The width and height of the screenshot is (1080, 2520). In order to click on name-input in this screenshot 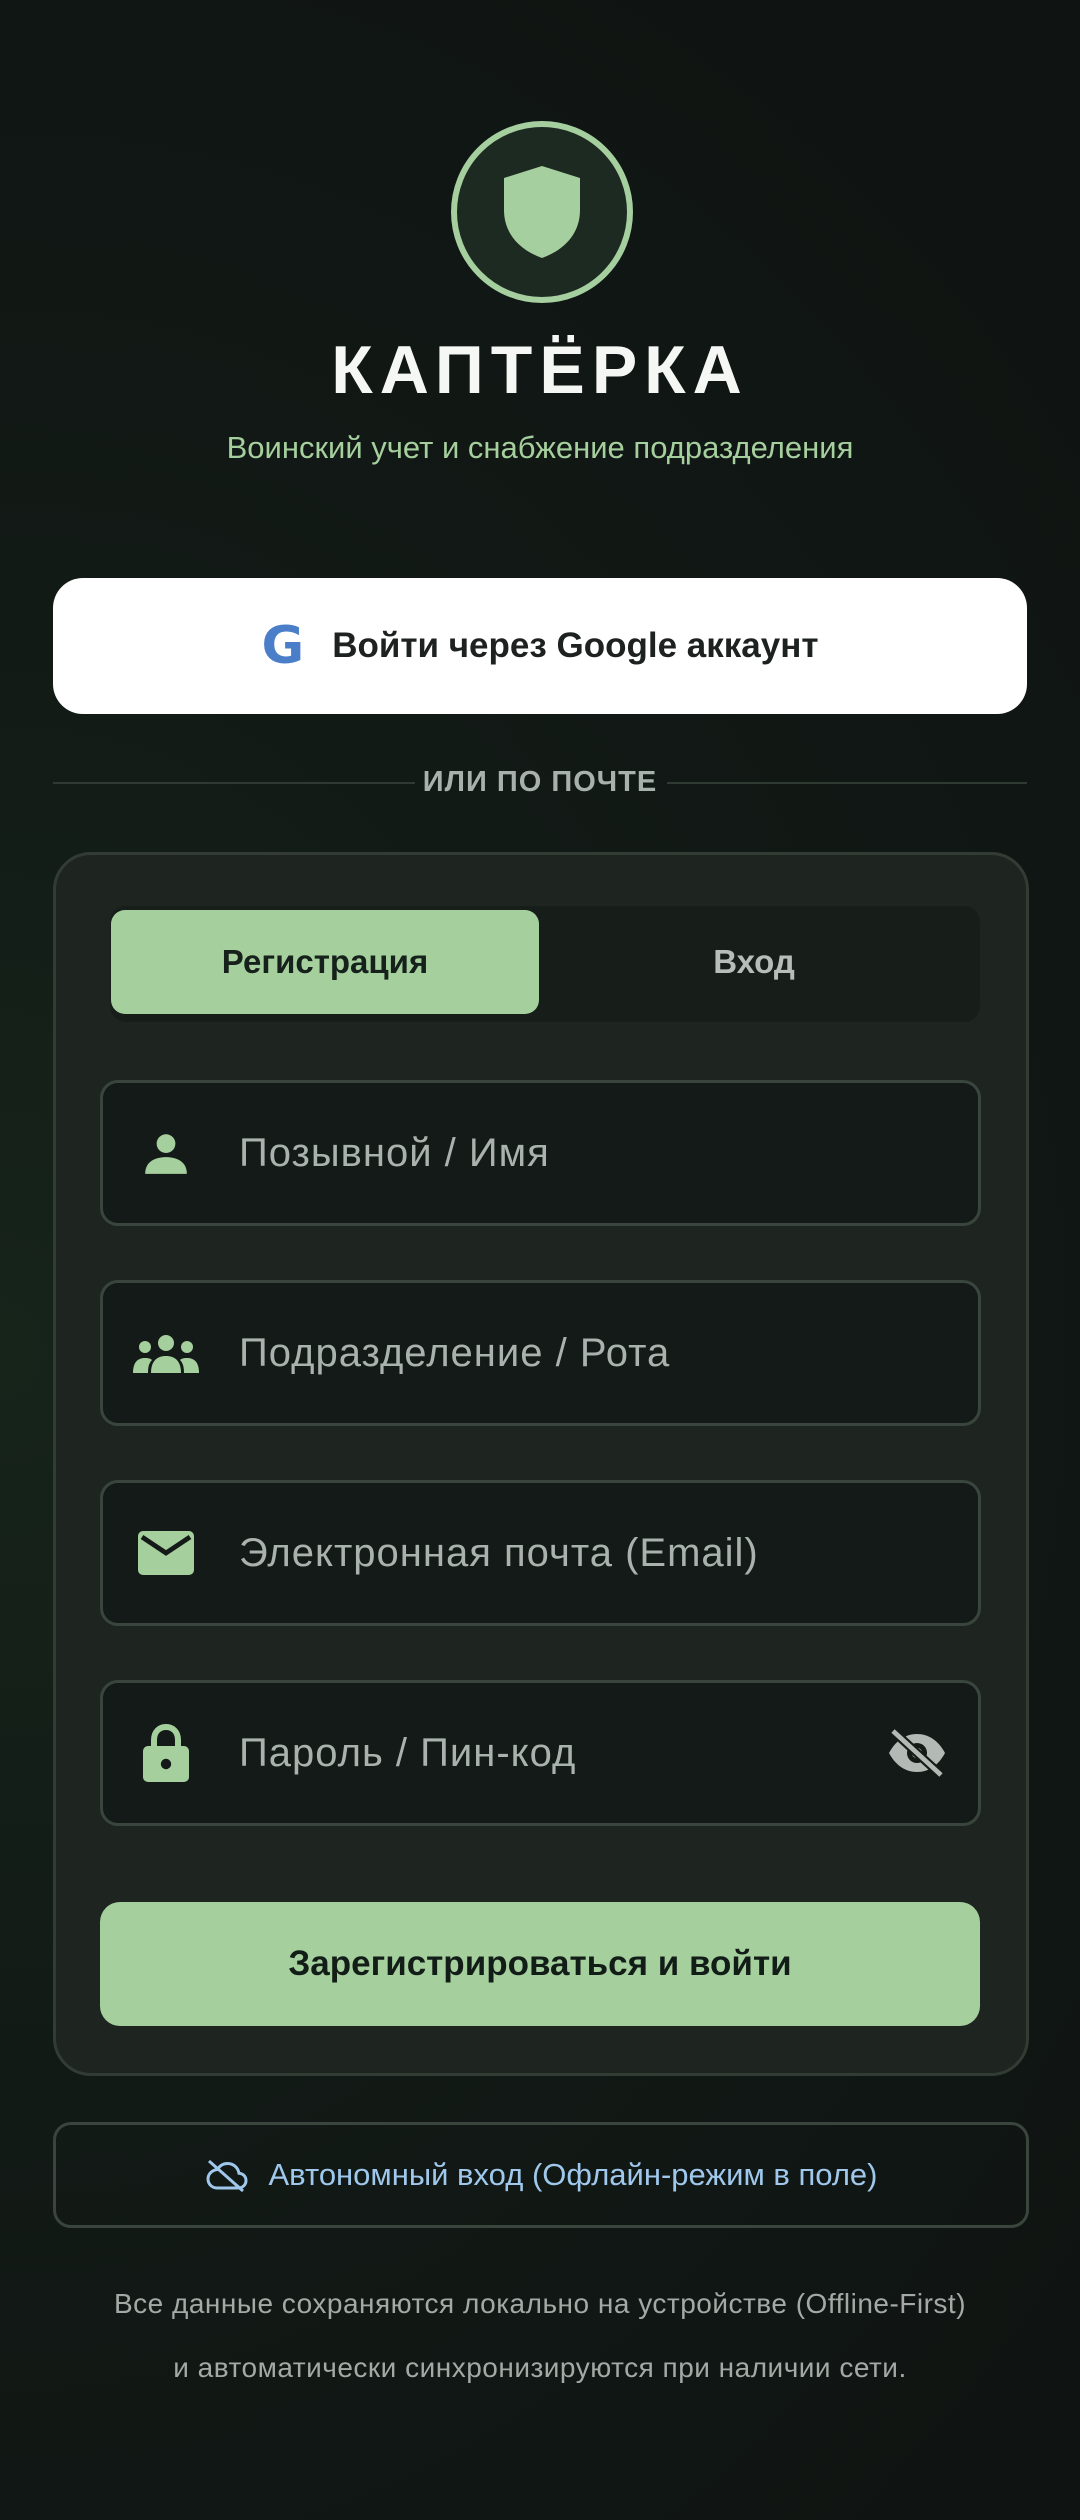, I will do `click(559, 1153)`.